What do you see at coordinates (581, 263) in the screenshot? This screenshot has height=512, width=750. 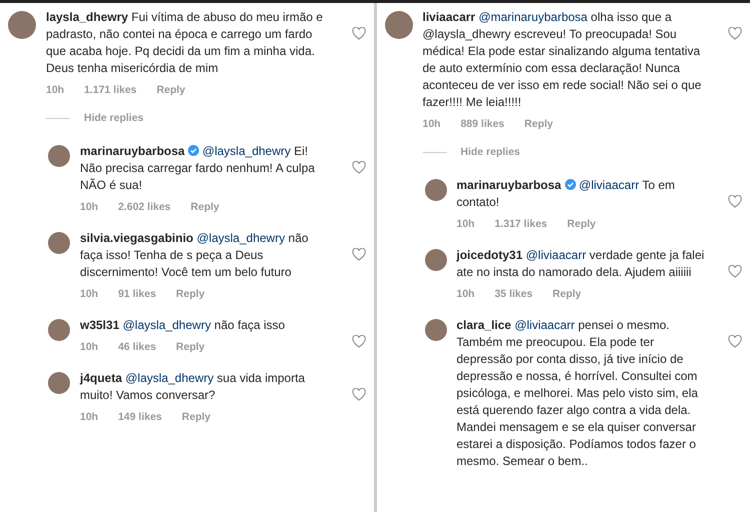 I see `comment-text: joicedoty31 @liviaacarr verdade gente ja falei ate no insta do namorado dela. Ajudem aiiiiii` at bounding box center [581, 263].